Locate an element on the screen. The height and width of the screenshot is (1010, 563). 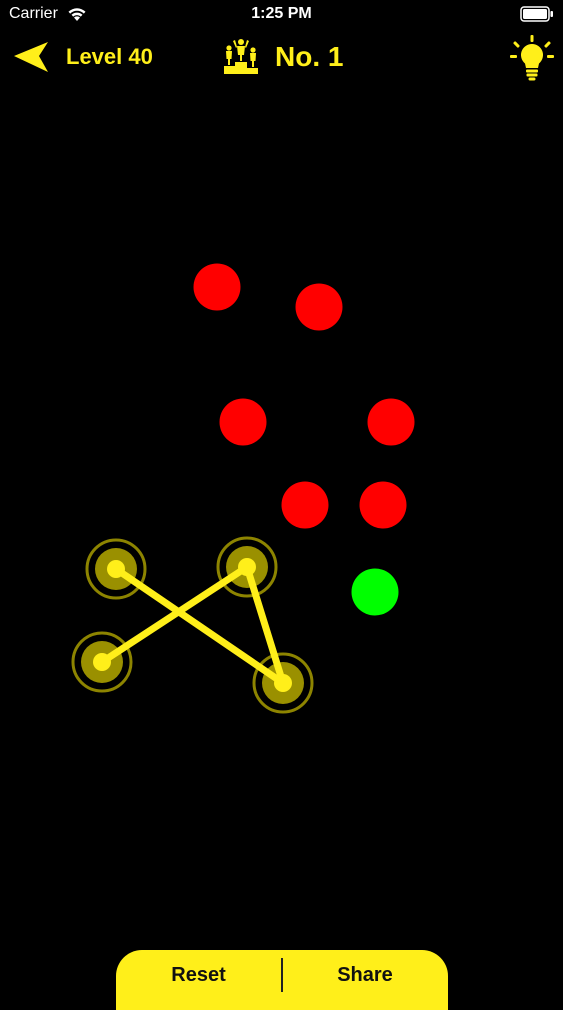
bottom-control-bar: Reset Share is located at coordinates (282, 980).